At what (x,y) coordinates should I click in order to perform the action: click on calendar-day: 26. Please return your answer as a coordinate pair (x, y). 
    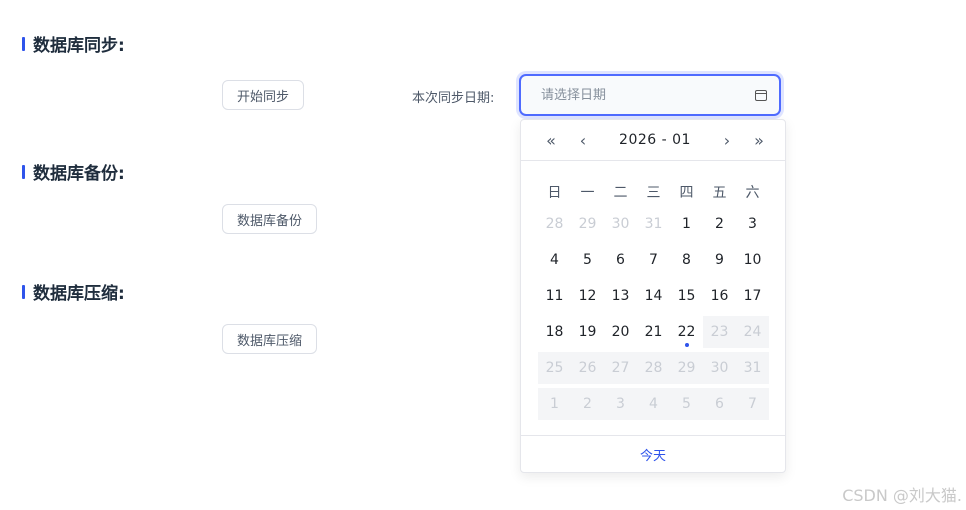
    Looking at the image, I should click on (587, 368).